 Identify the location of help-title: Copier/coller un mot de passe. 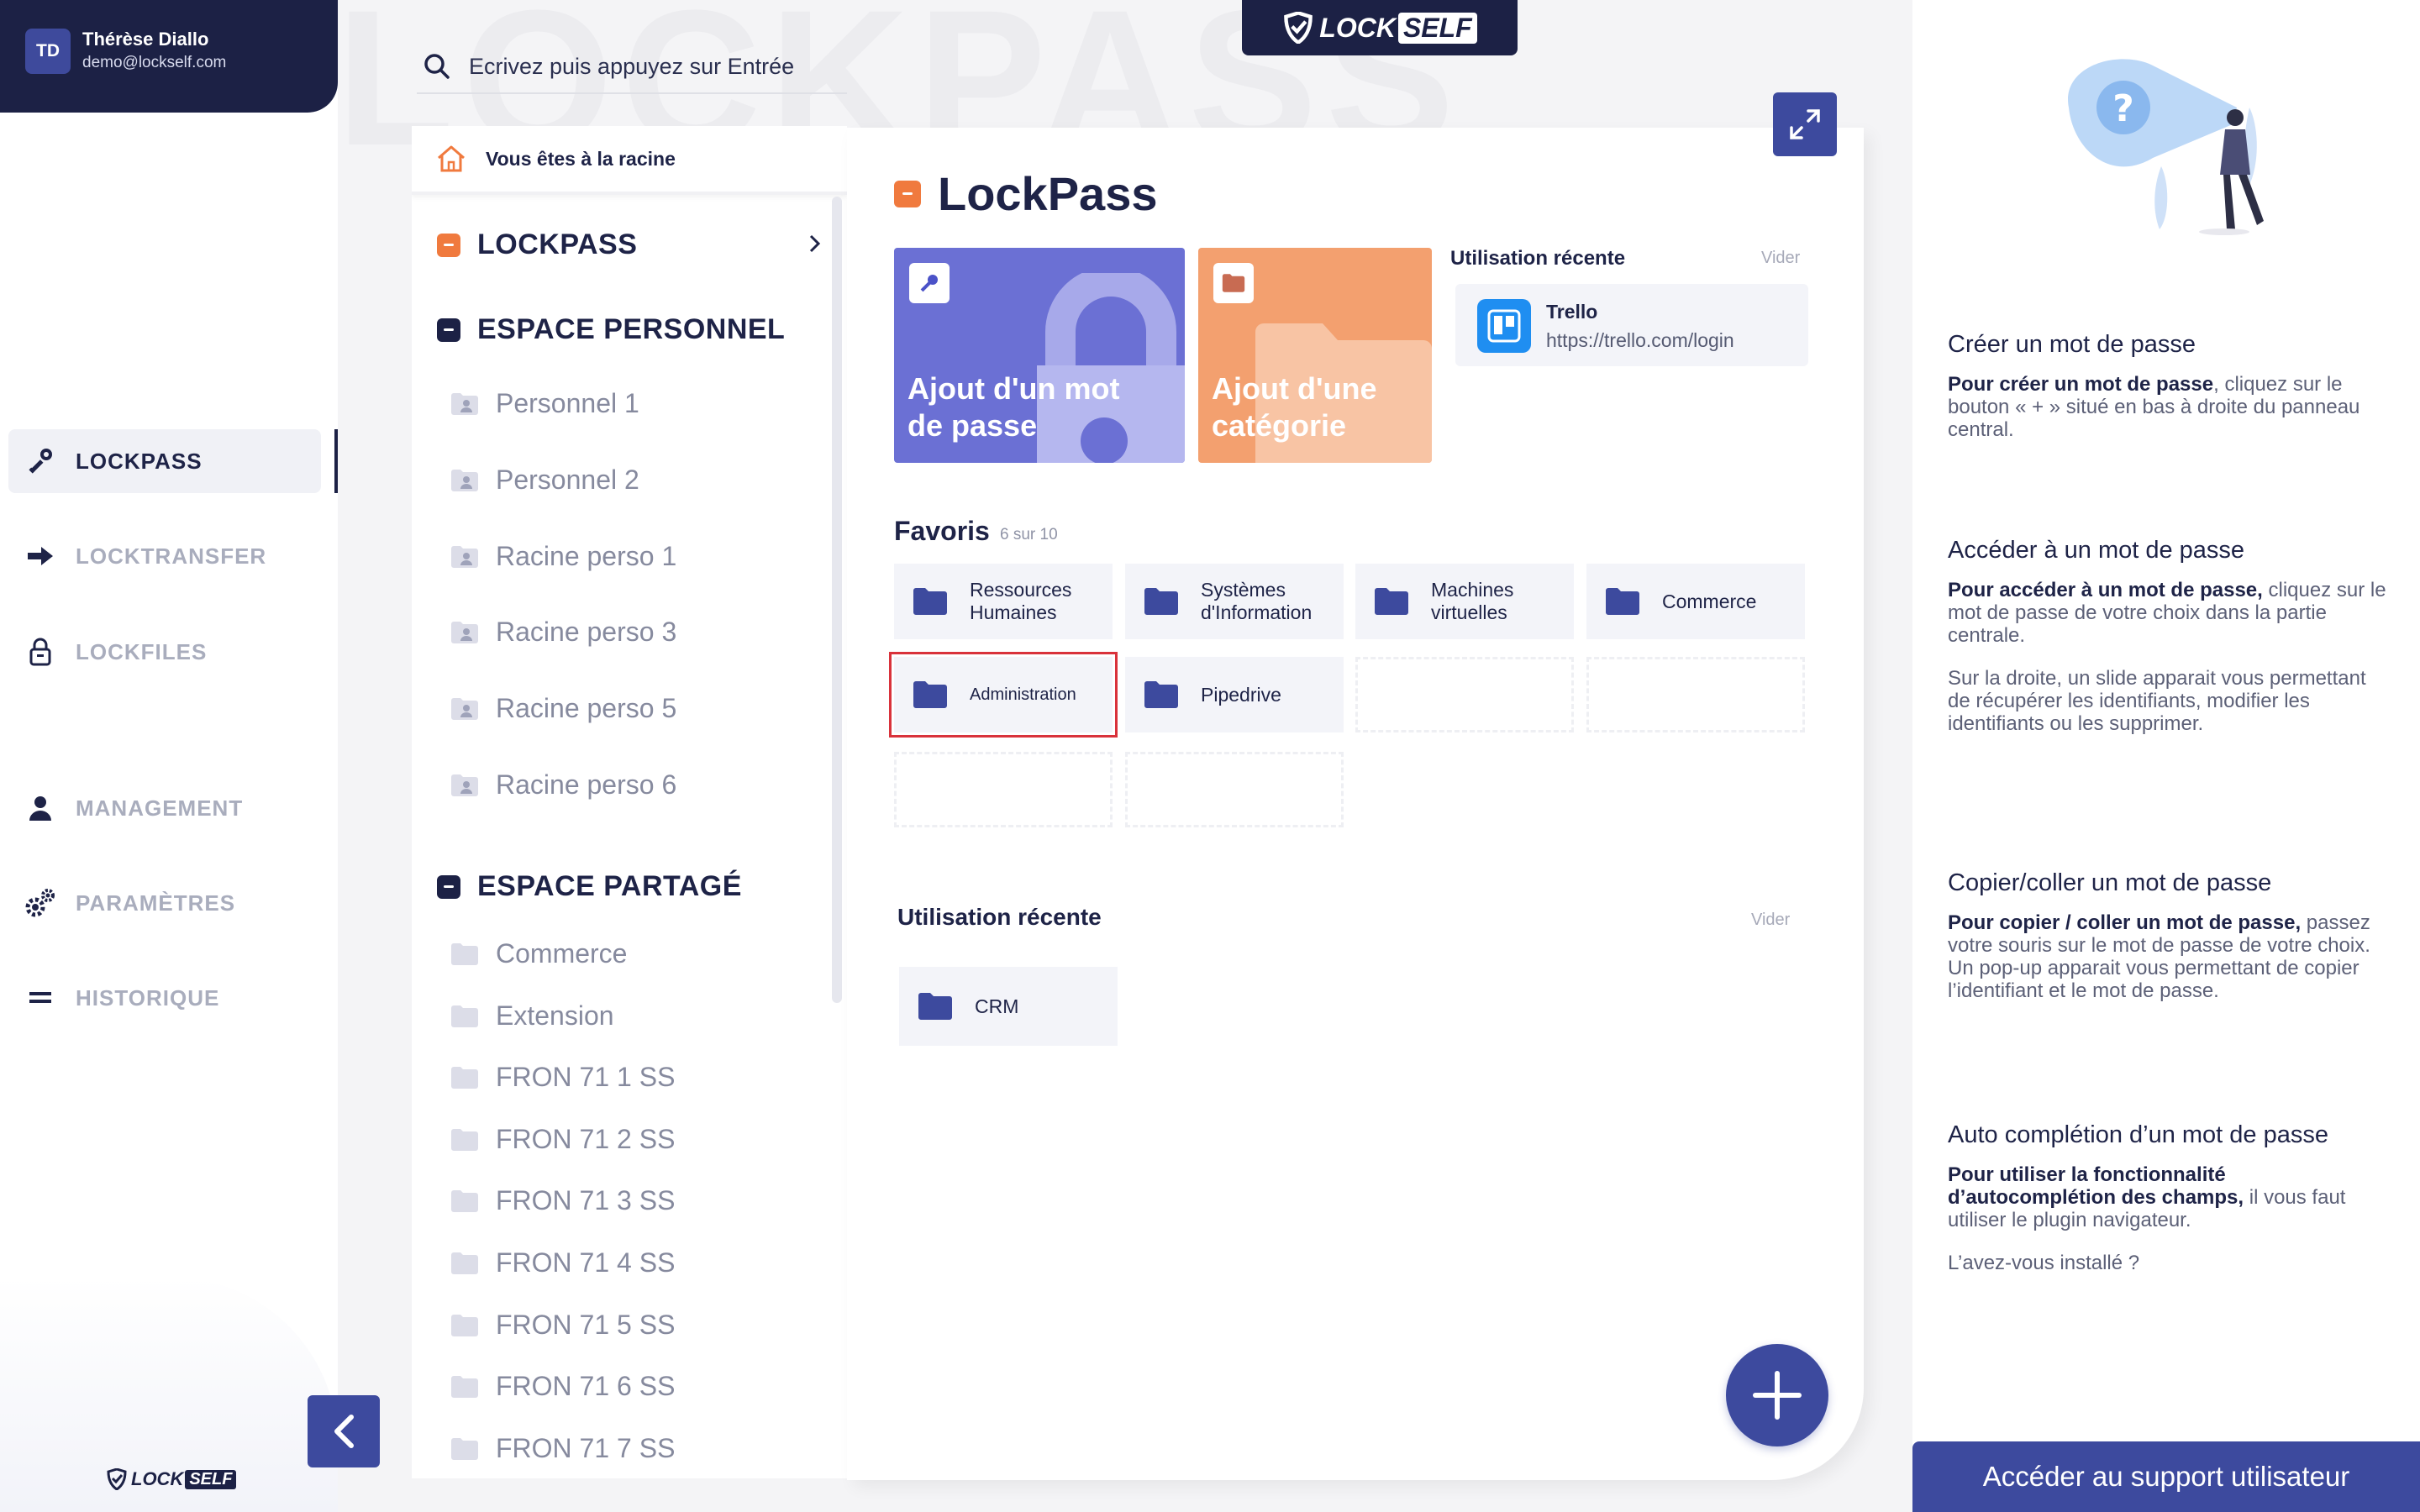
(2110, 882).